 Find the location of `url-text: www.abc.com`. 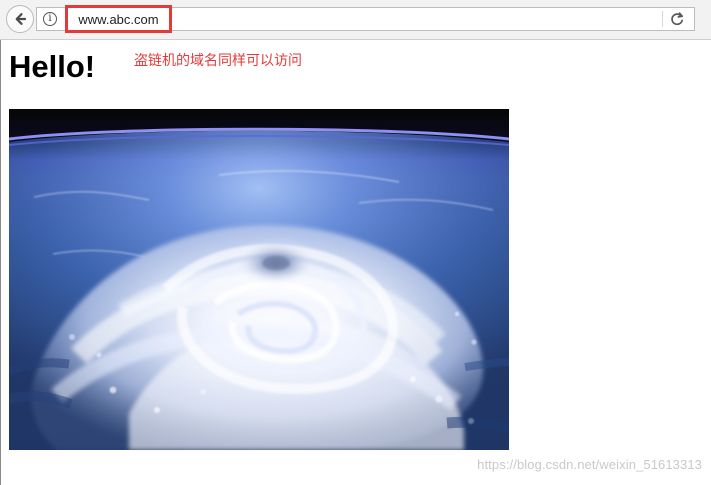

url-text: www.abc.com is located at coordinates (118, 19).